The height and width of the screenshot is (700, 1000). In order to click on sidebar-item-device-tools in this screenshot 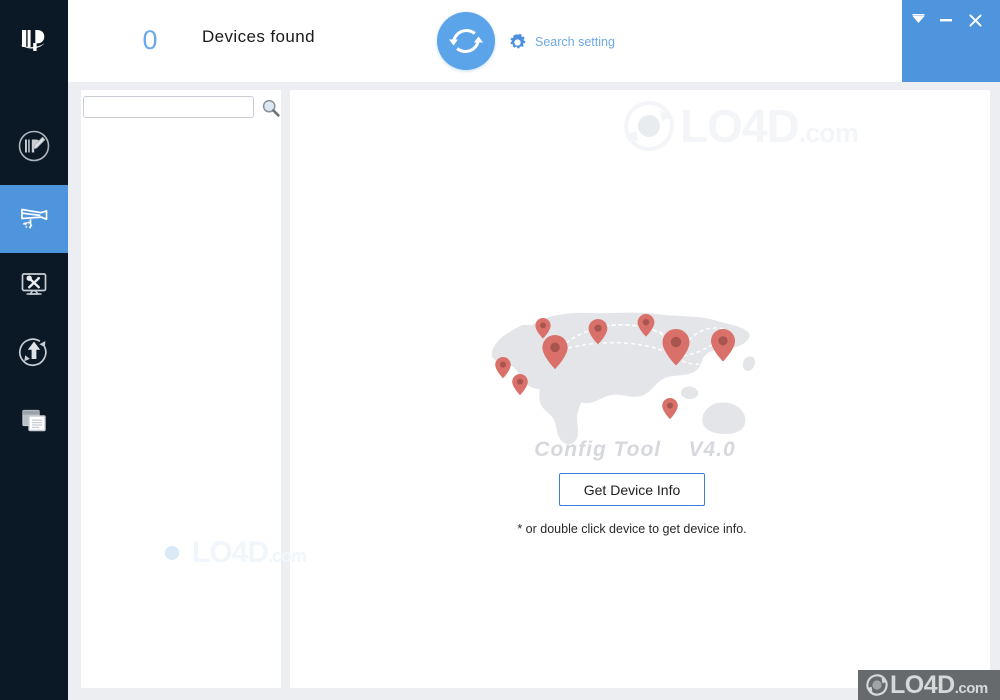, I will do `click(34, 284)`.